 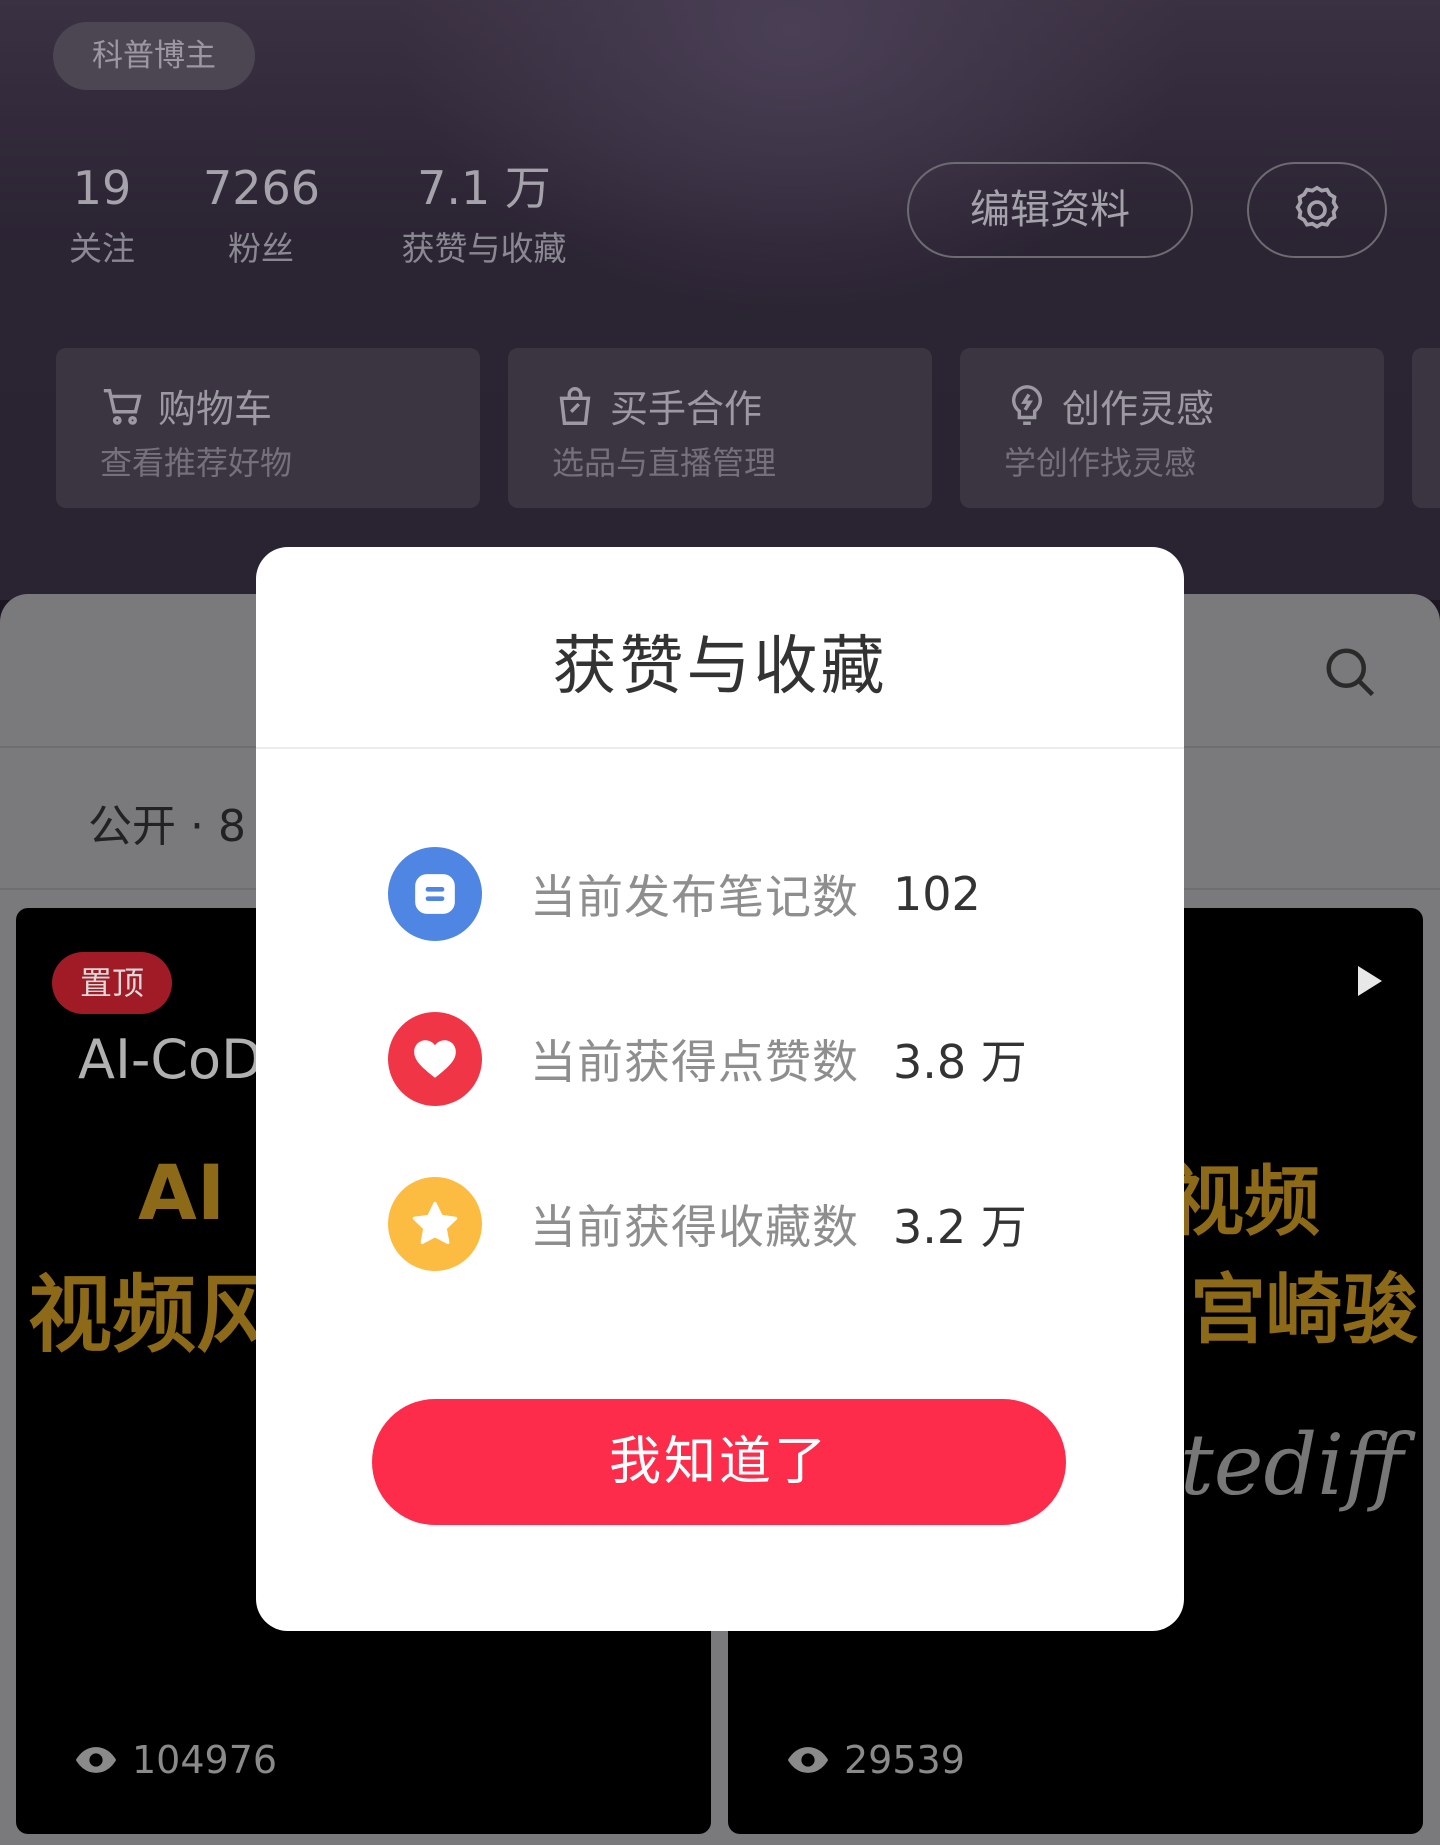 I want to click on cart-title: 购物车, so click(x=215, y=409).